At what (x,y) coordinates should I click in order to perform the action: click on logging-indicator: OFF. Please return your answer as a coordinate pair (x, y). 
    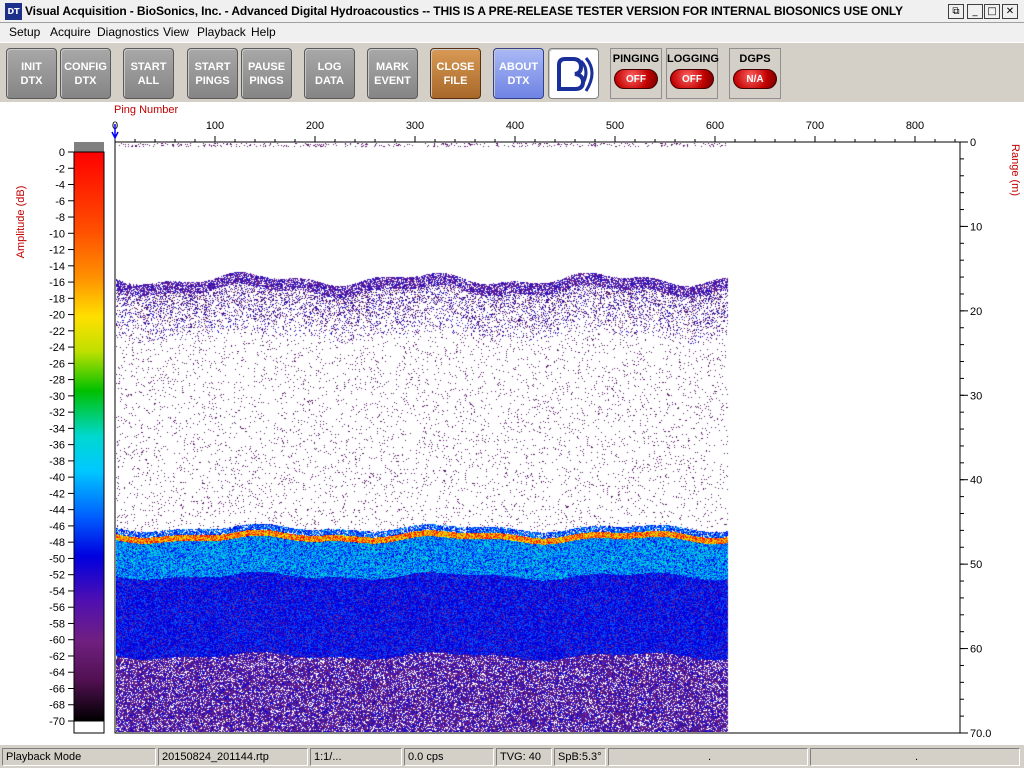
    Looking at the image, I should click on (692, 79).